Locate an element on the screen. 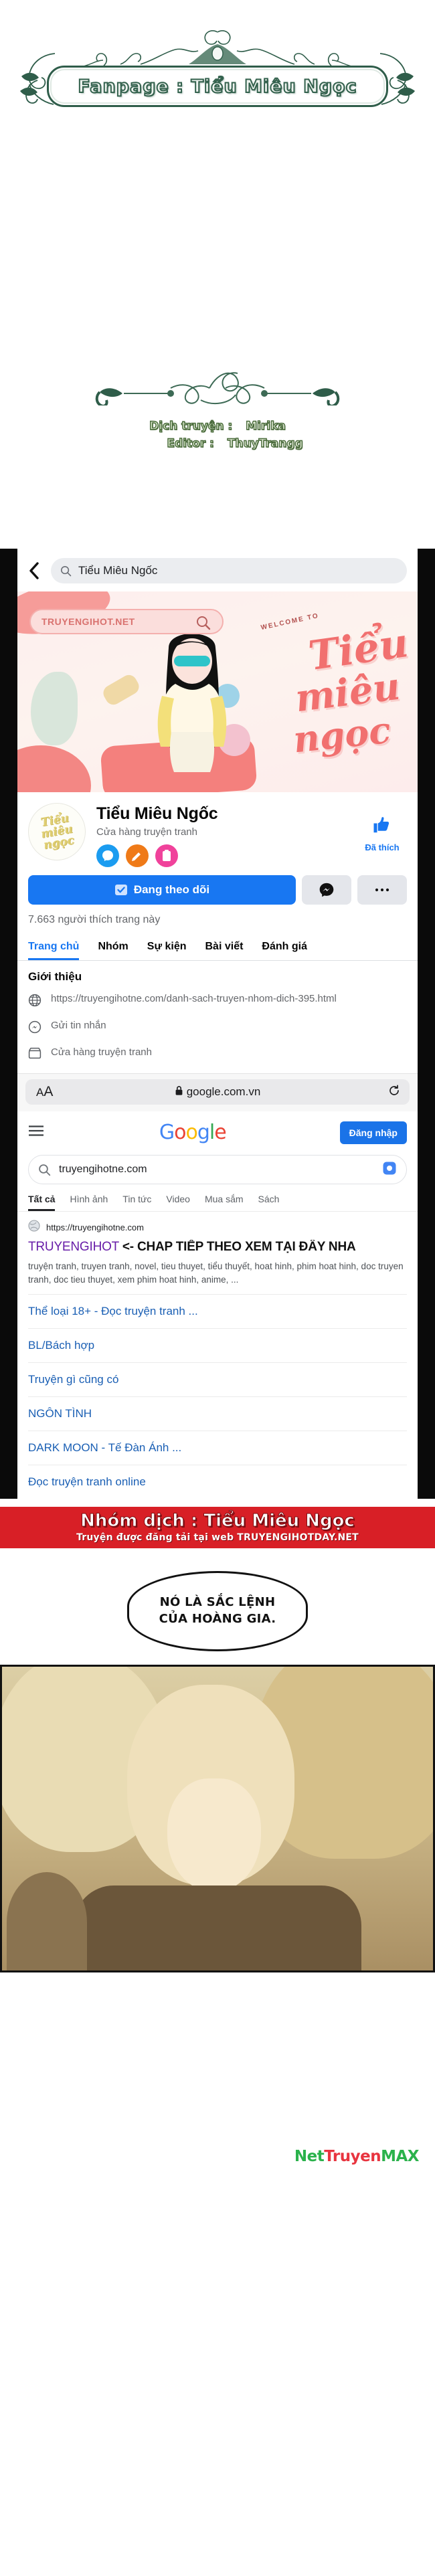 The image size is (435, 2576). ornate-frame: Fanpage : Tiểu Miêu Ngọc is located at coordinates (217, 67).